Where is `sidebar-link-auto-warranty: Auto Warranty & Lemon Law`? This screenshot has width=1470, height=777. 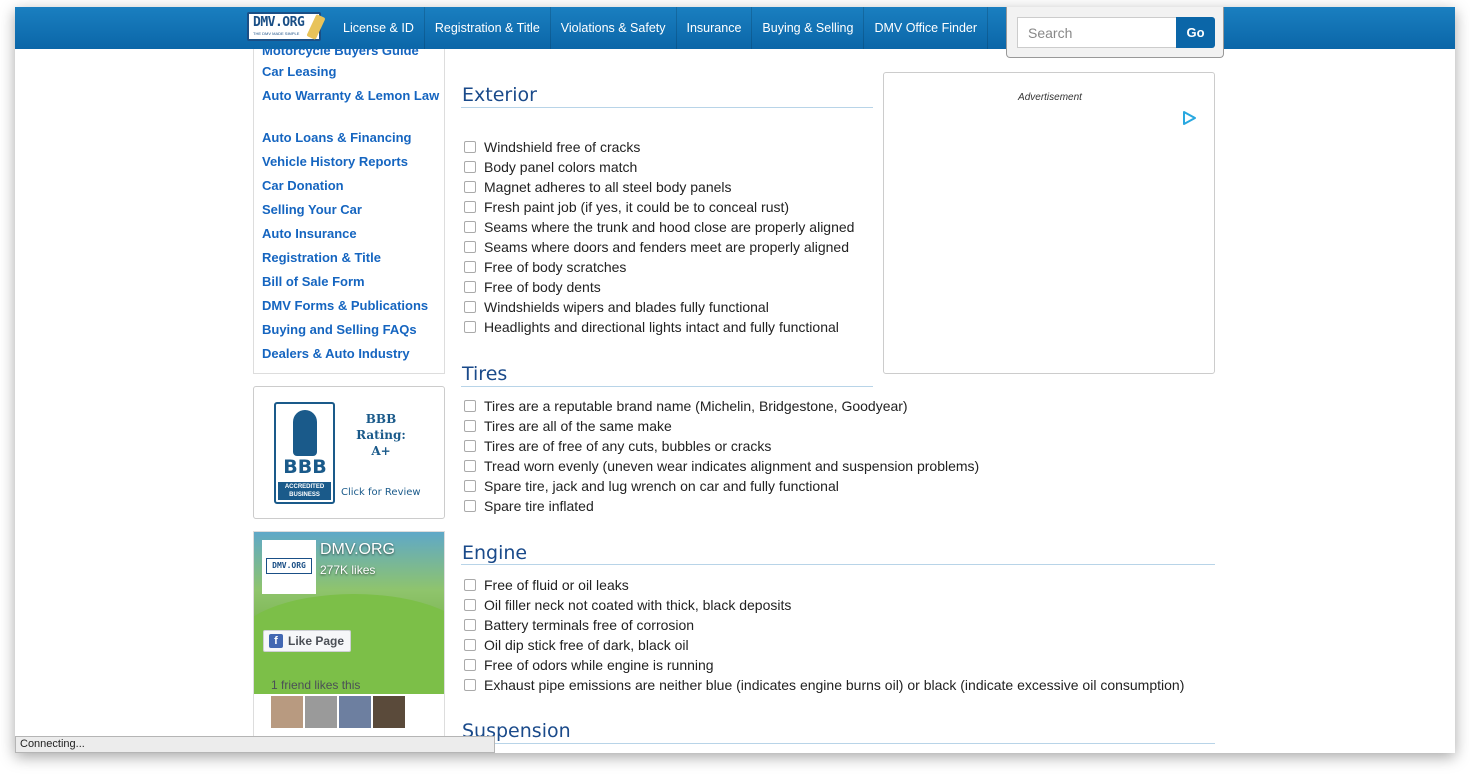 sidebar-link-auto-warranty: Auto Warranty & Lemon Law is located at coordinates (352, 96).